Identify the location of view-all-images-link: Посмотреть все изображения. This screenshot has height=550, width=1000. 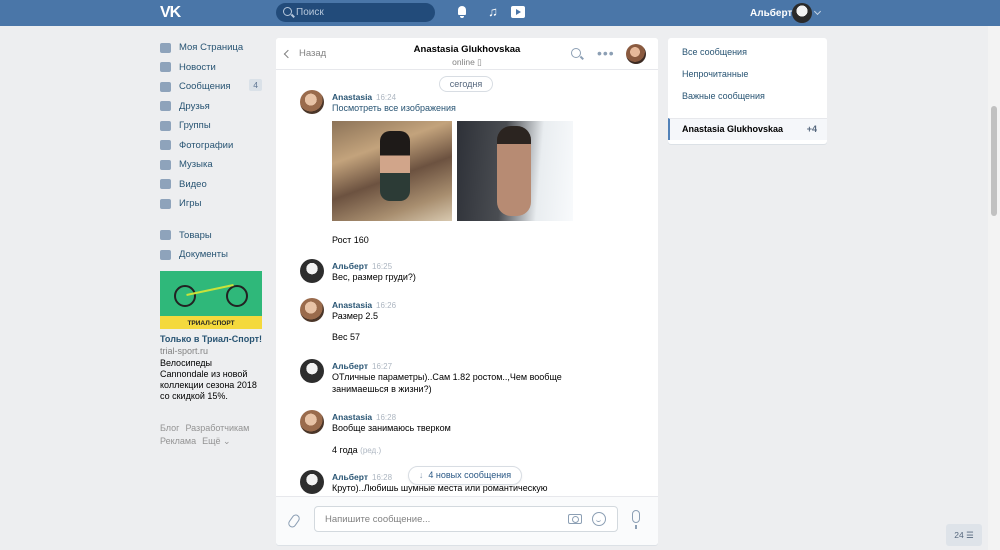
(462, 108).